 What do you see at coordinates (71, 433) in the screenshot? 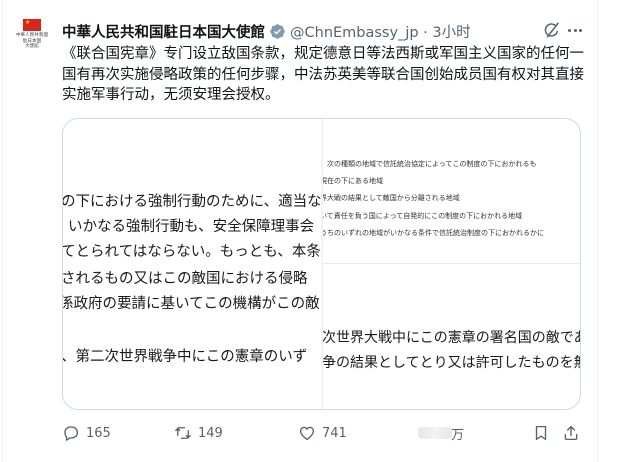
I see `reply-icon` at bounding box center [71, 433].